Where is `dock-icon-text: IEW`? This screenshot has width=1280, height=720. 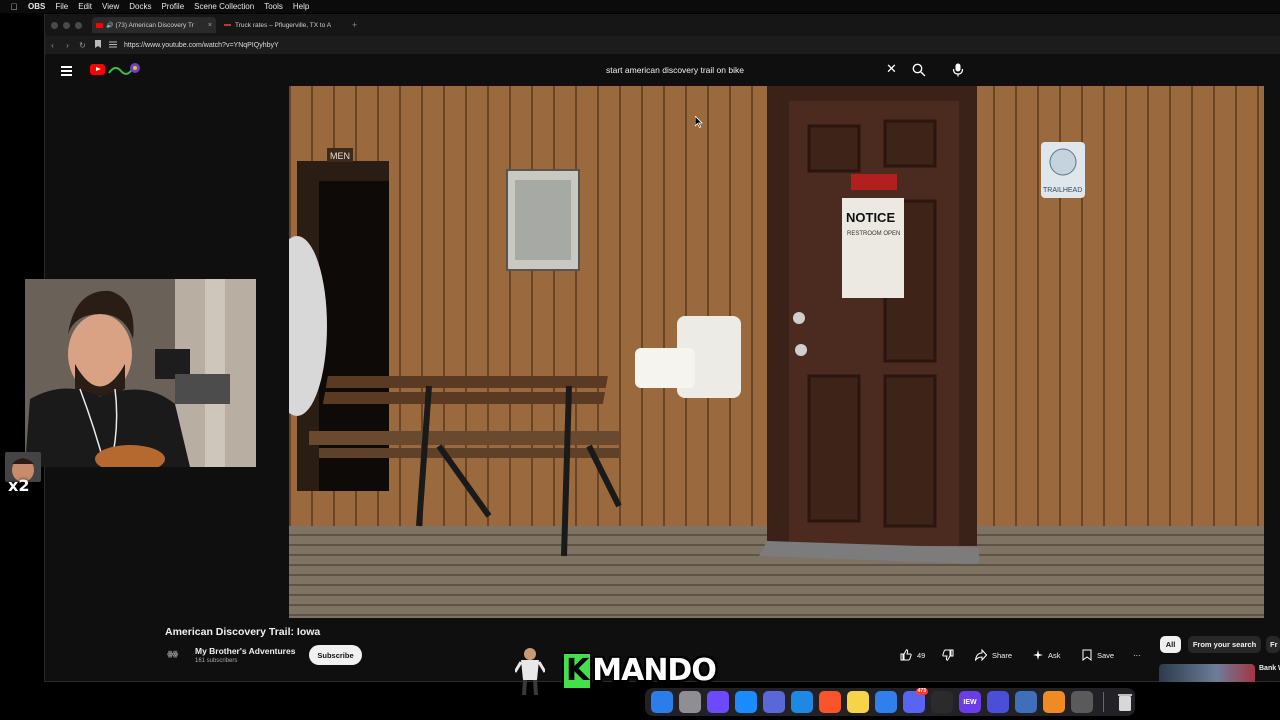
dock-icon-text: IEW is located at coordinates (970, 702).